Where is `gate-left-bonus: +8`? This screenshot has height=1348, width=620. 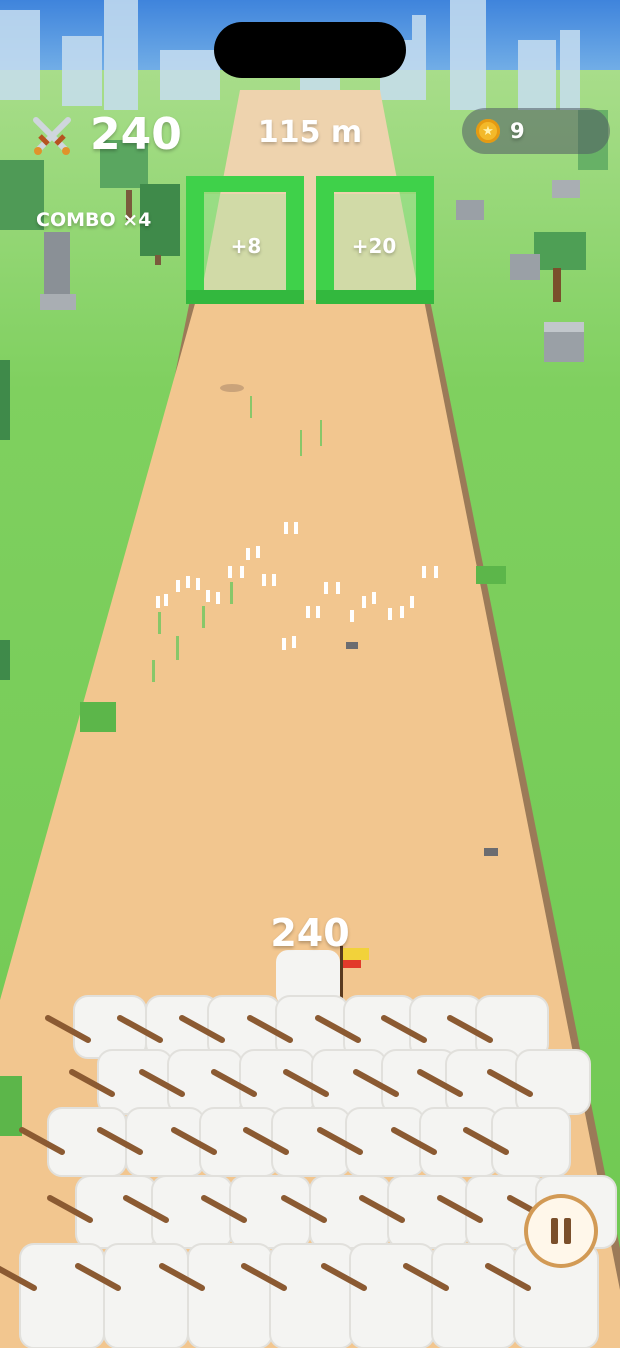
gate-left-bonus: +8 is located at coordinates (246, 246).